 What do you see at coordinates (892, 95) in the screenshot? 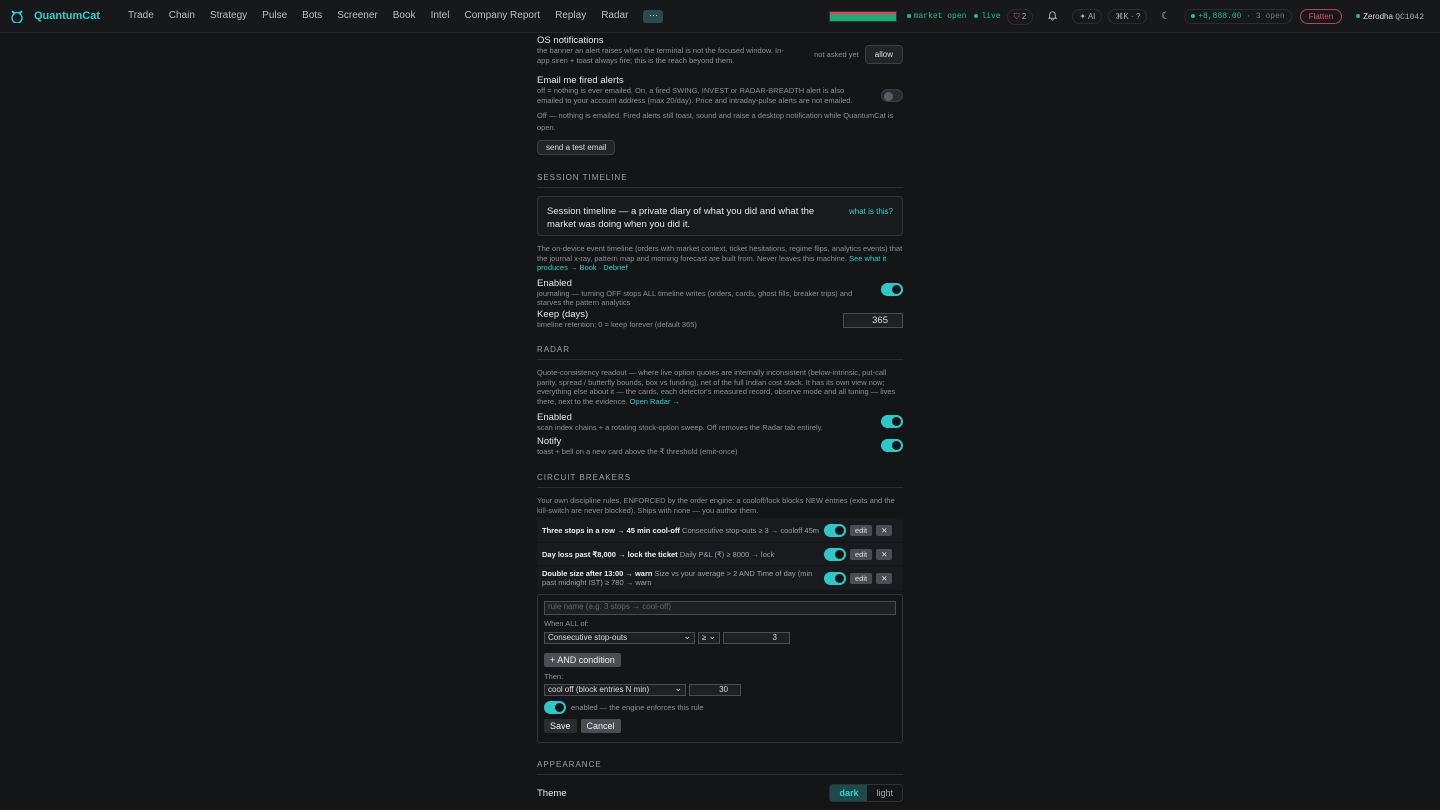
I see `email-alerts-toggle` at bounding box center [892, 95].